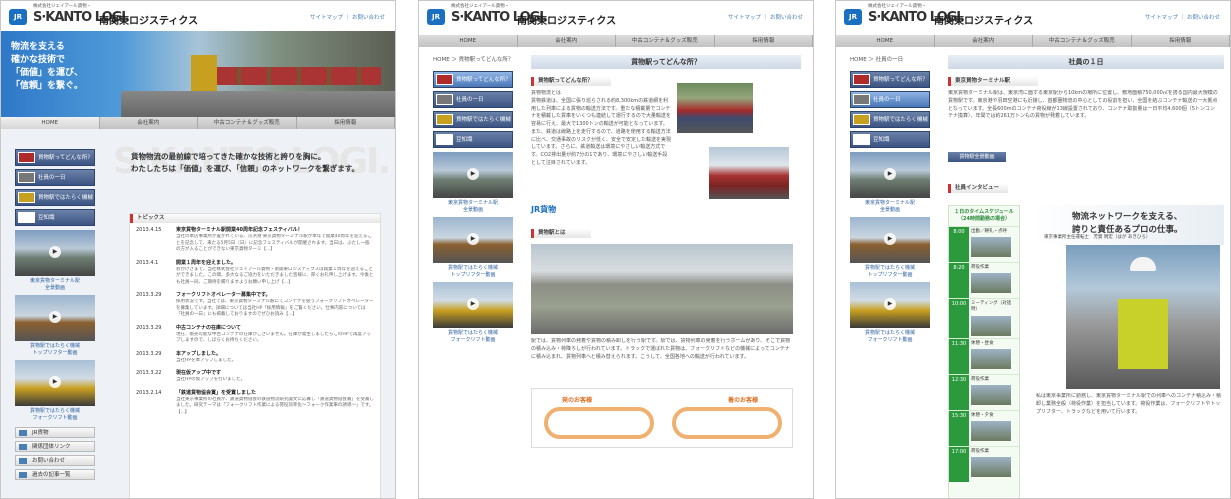  Describe the element at coordinates (876, 61) in the screenshot. I see `breadcrumb: HOME ＞ 社員の一日` at that location.